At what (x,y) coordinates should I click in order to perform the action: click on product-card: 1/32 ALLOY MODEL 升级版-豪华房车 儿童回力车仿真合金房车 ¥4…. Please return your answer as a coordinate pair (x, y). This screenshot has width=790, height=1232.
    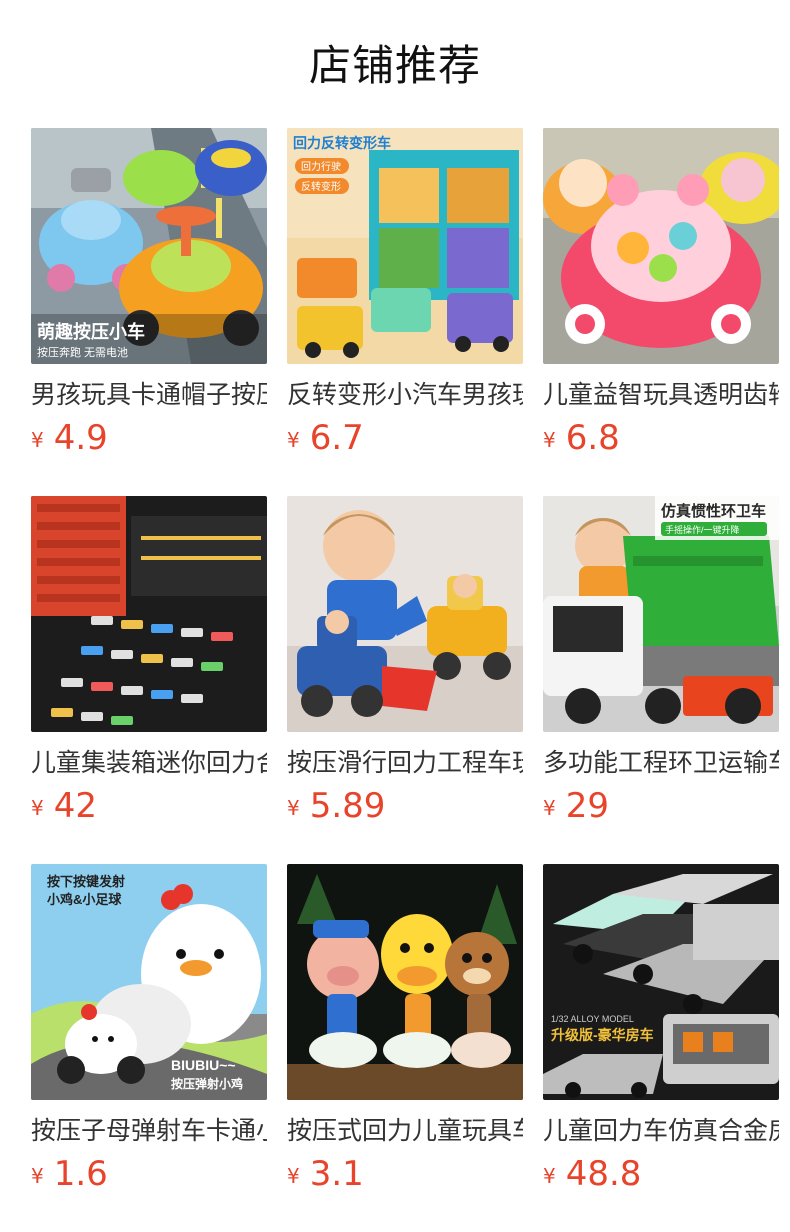
    Looking at the image, I should click on (661, 1048).